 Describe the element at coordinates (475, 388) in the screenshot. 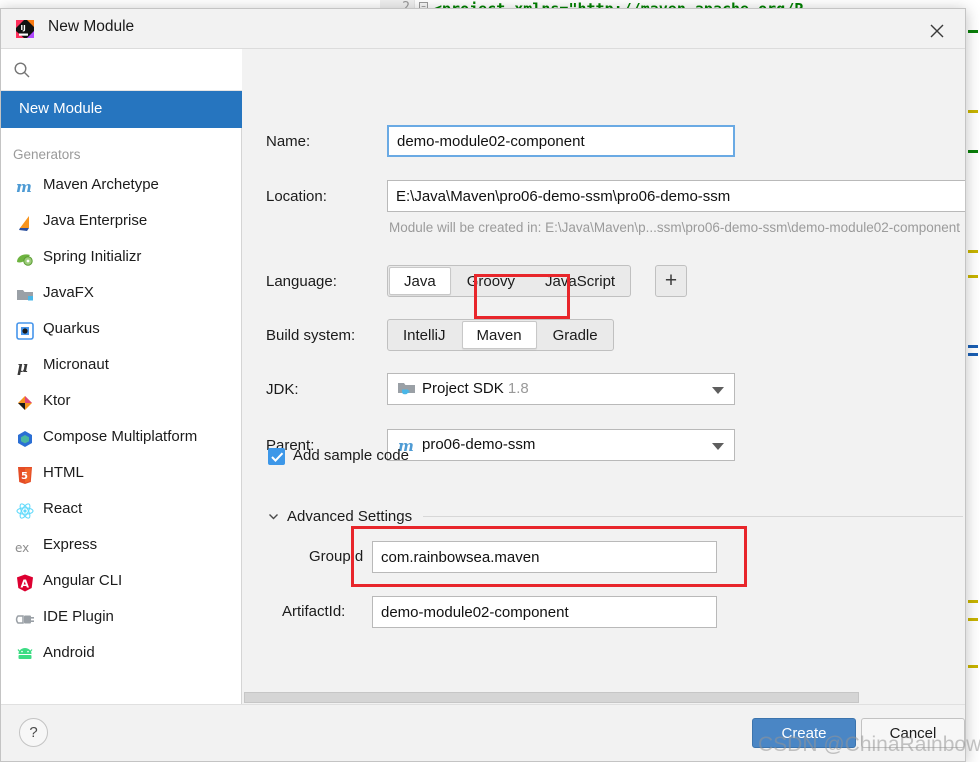

I see `jdk-value: Project SDK 1.8` at that location.